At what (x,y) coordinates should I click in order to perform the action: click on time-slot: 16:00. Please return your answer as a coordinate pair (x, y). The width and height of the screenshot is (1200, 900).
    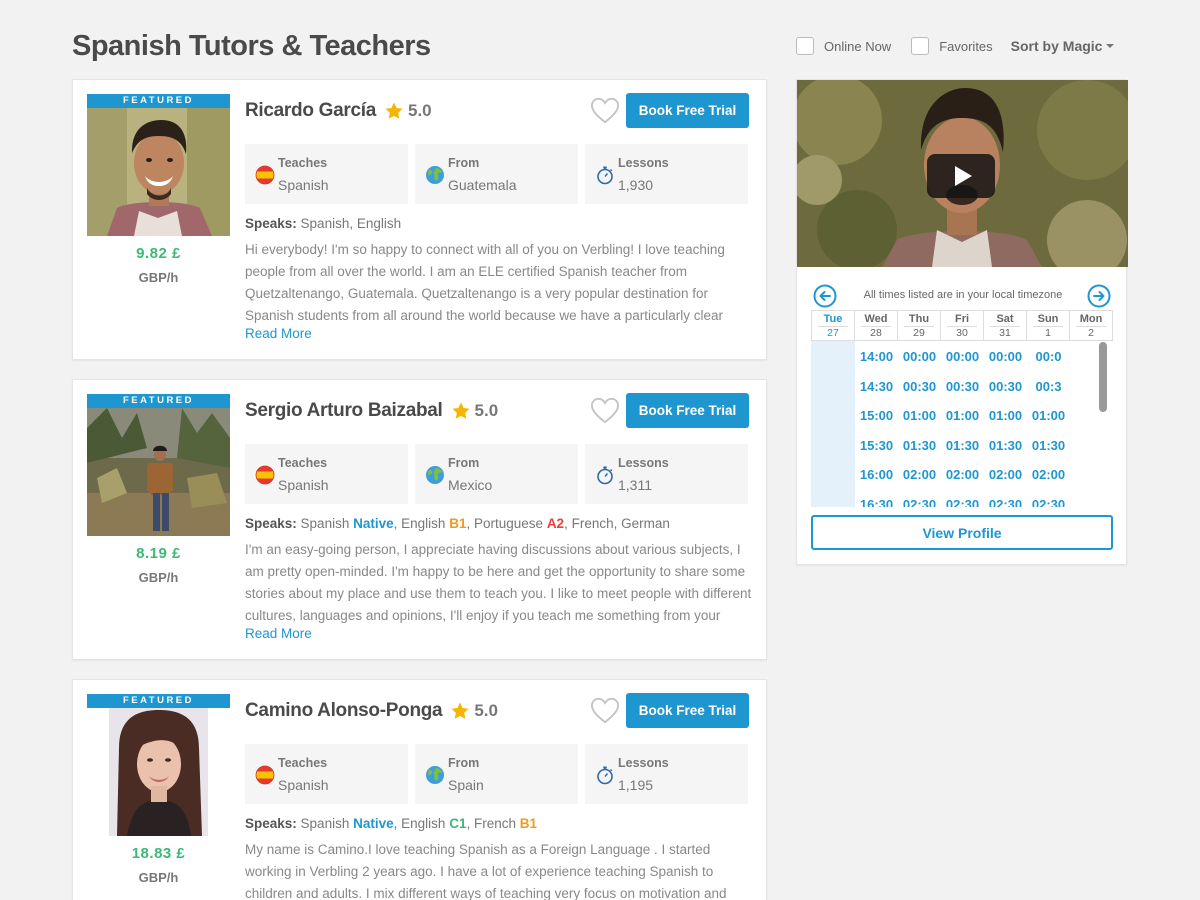
    Looking at the image, I should click on (876, 481).